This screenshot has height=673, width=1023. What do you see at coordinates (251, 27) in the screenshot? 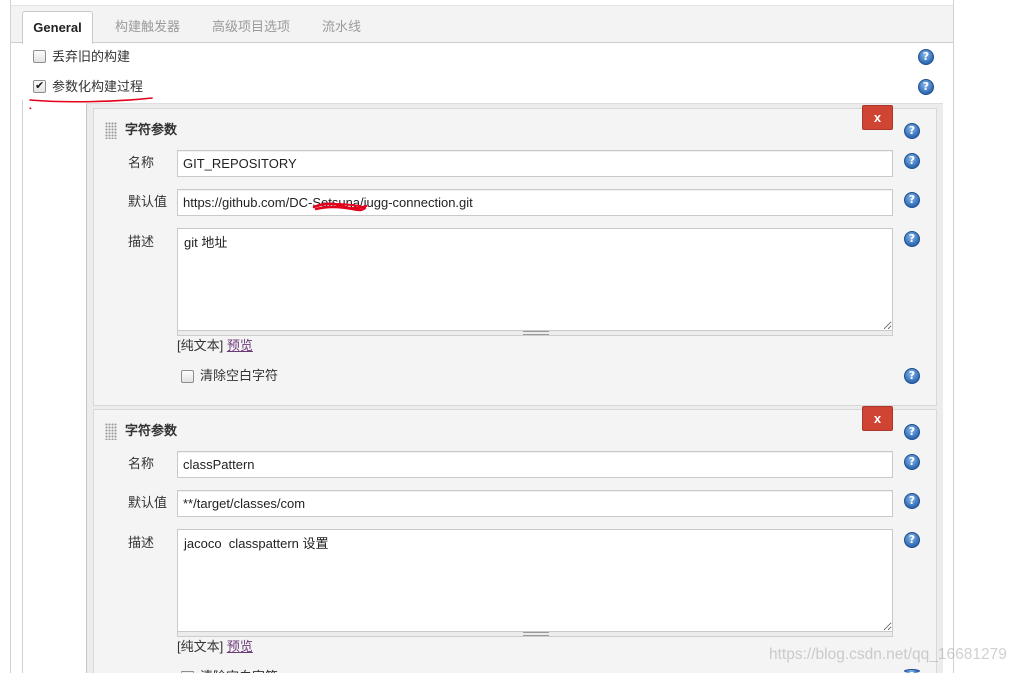
I see `tab-advanced-options: 高级项目选项` at bounding box center [251, 27].